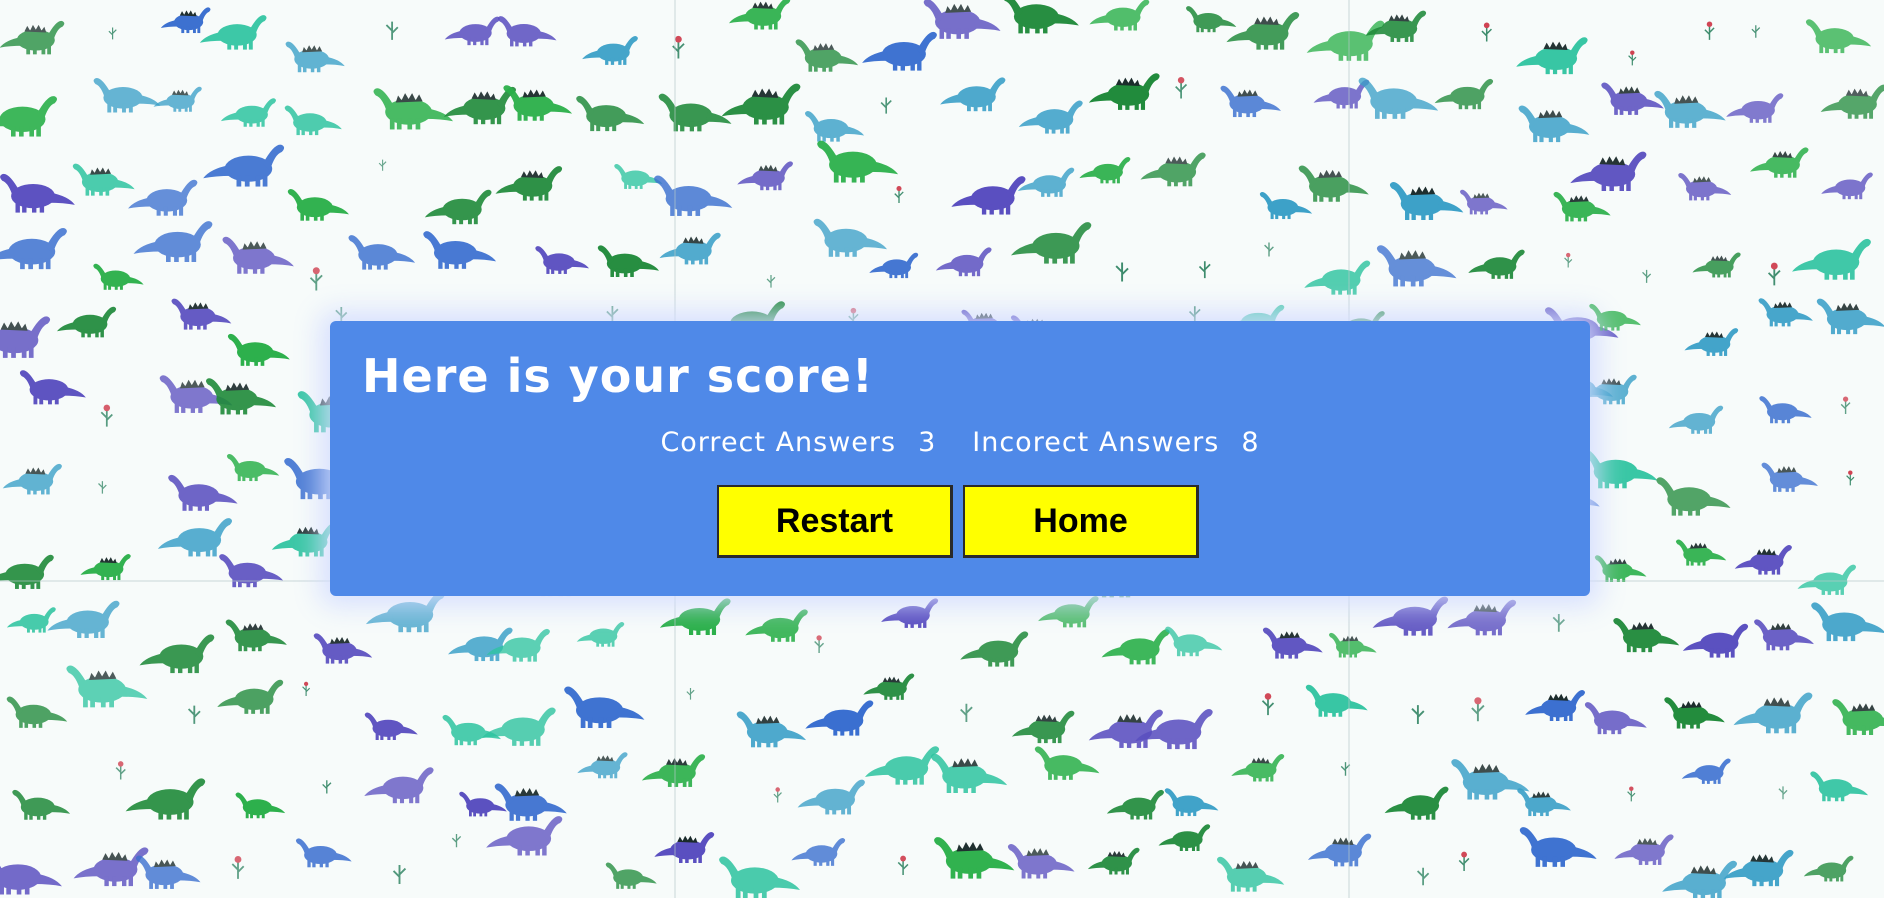  I want to click on score-title: Here is your score!, so click(618, 376).